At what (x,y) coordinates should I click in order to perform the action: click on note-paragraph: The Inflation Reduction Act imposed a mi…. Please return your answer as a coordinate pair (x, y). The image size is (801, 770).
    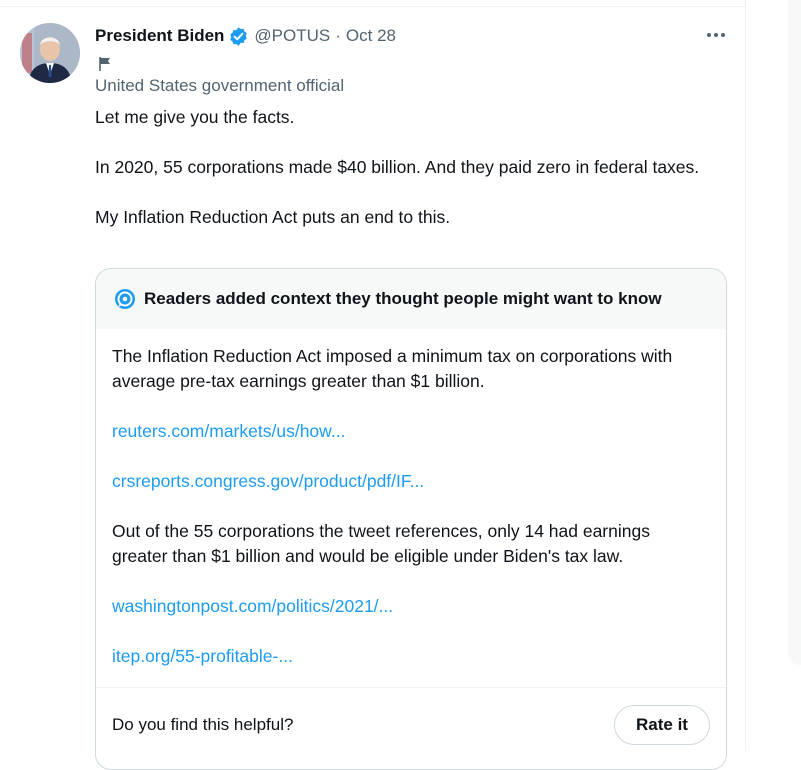
    Looking at the image, I should click on (392, 368).